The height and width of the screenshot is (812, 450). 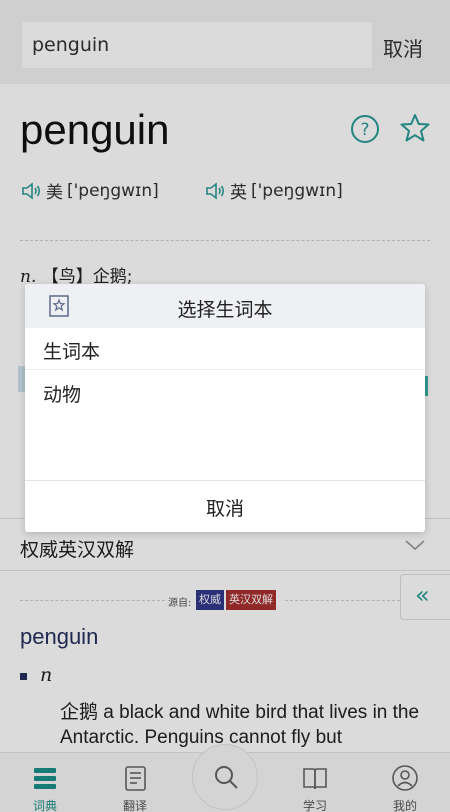 I want to click on dialog-header: 选择生词本, so click(x=225, y=306).